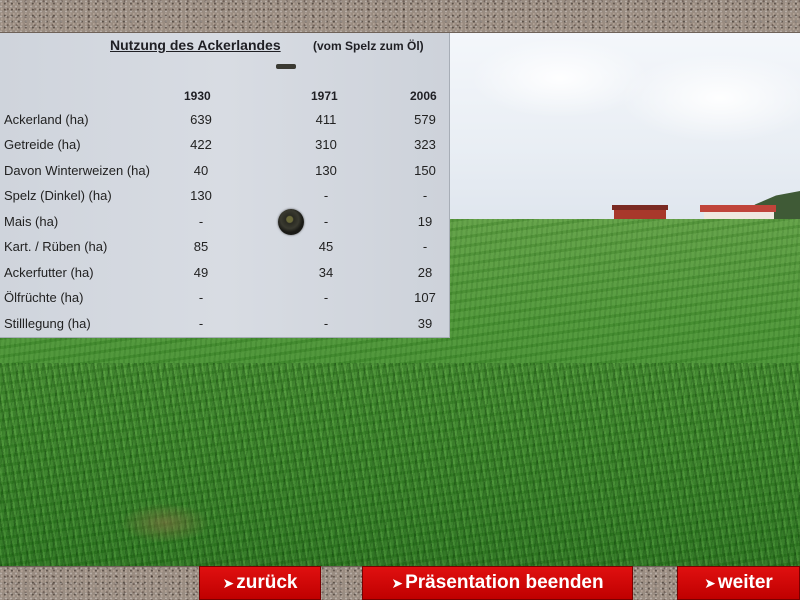 Image resolution: width=800 pixels, height=600 pixels. Describe the element at coordinates (42, 144) in the screenshot. I see `row-label: Getreide (ha)` at that location.